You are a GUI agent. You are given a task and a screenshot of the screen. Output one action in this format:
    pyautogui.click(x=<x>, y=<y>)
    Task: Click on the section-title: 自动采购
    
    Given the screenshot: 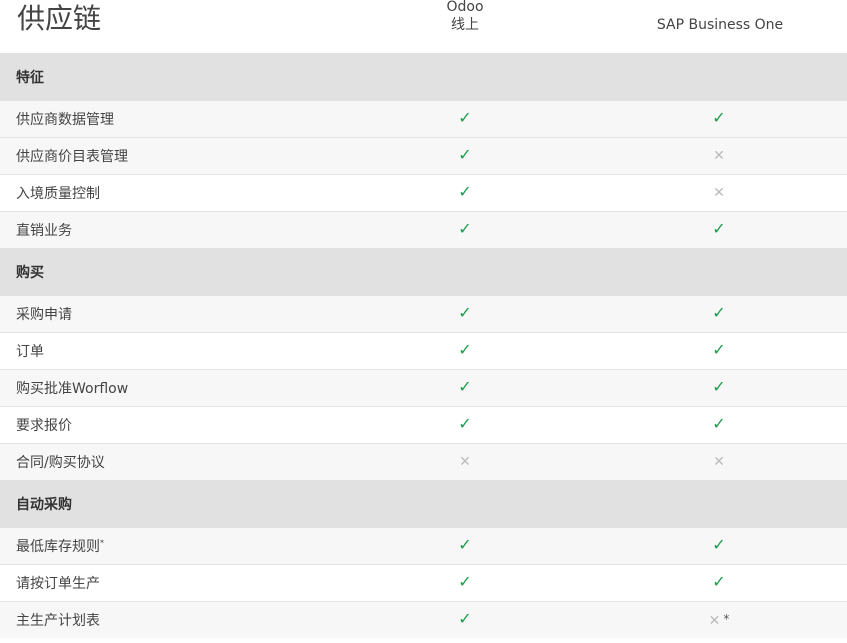 What is the action you would take?
    pyautogui.click(x=44, y=505)
    